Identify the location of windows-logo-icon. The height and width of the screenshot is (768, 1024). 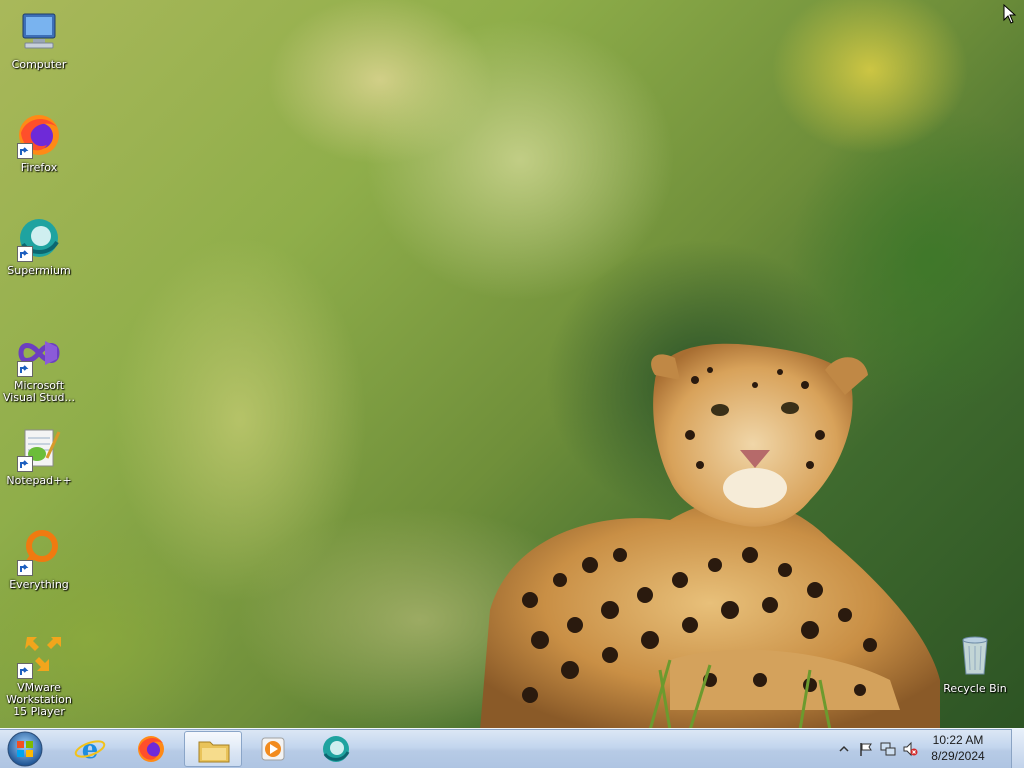
(25, 749).